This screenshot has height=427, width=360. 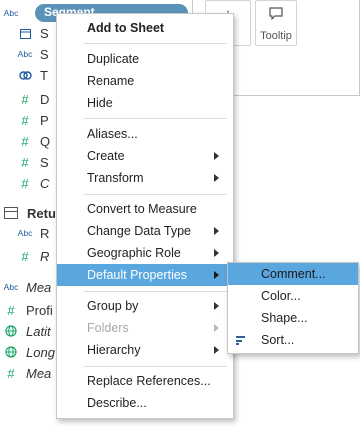 I want to click on field-item: # P, so click(x=33, y=120).